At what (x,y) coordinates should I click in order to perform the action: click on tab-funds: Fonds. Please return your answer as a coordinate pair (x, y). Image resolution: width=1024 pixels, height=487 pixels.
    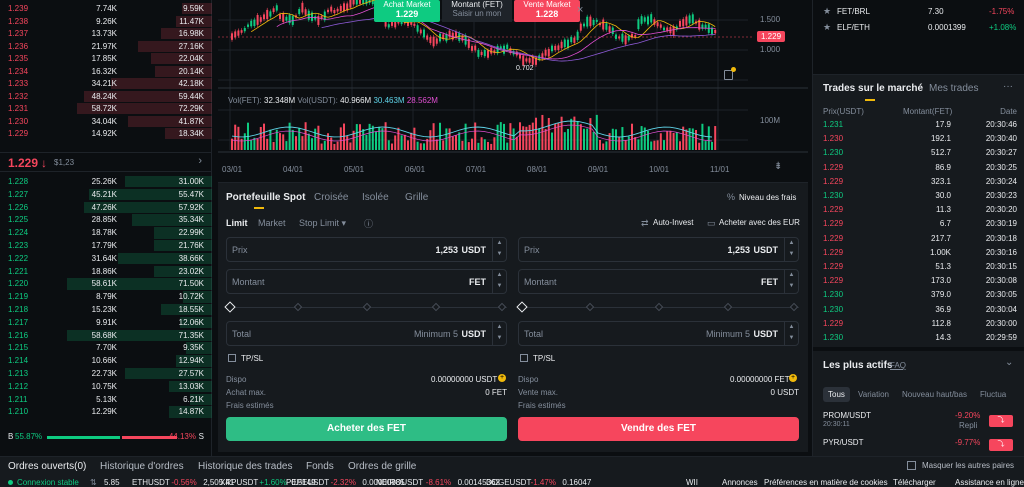
    Looking at the image, I should click on (320, 466).